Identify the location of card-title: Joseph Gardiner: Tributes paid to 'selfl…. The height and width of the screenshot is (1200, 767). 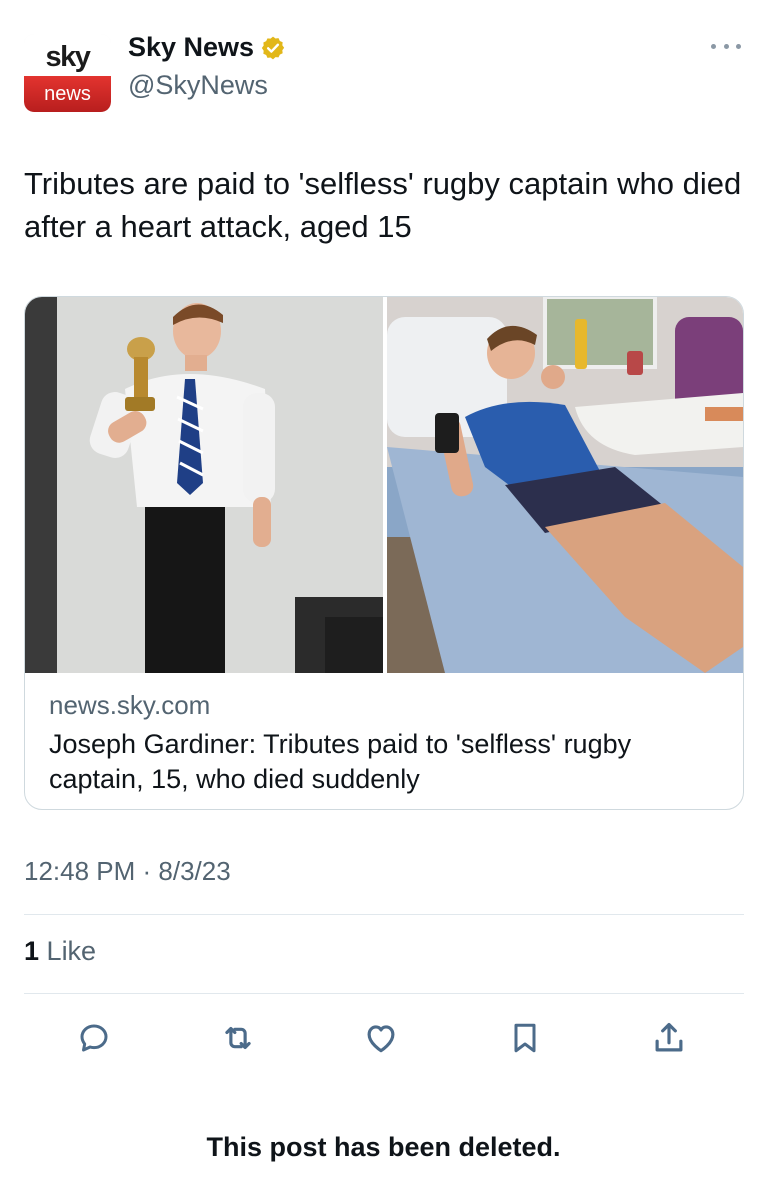
(389, 762).